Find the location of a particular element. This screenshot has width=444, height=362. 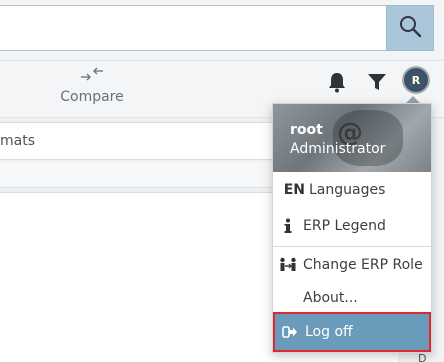

sign-out-icon is located at coordinates (290, 332).